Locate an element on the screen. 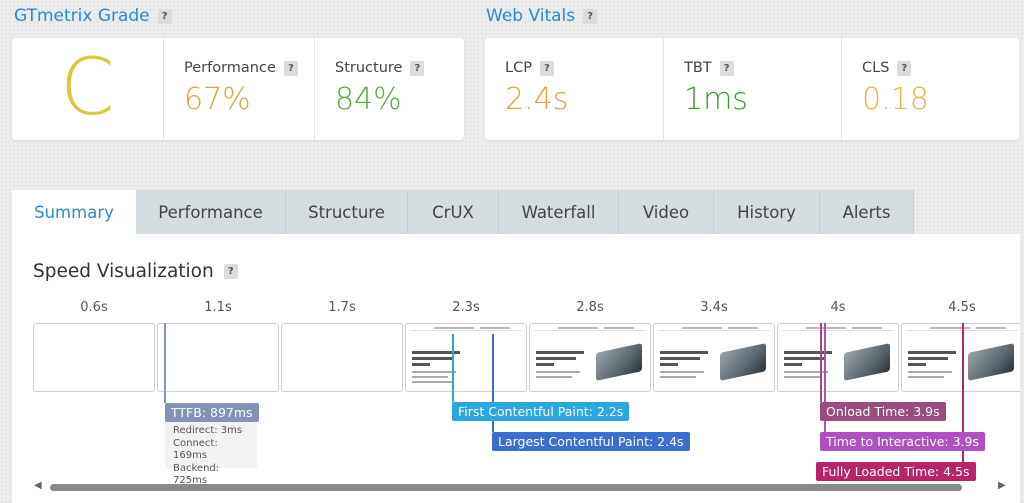 This screenshot has height=503, width=1024. grade-letter: C is located at coordinates (87, 88).